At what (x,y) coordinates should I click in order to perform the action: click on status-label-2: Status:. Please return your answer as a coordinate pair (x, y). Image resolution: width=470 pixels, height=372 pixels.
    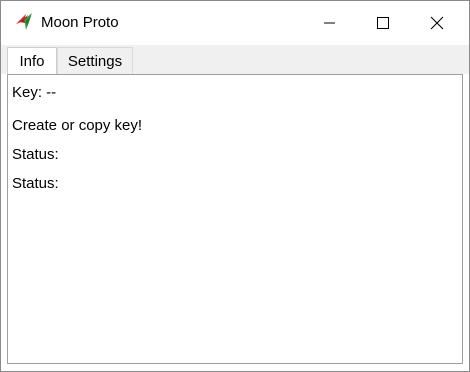
    Looking at the image, I should click on (35, 183).